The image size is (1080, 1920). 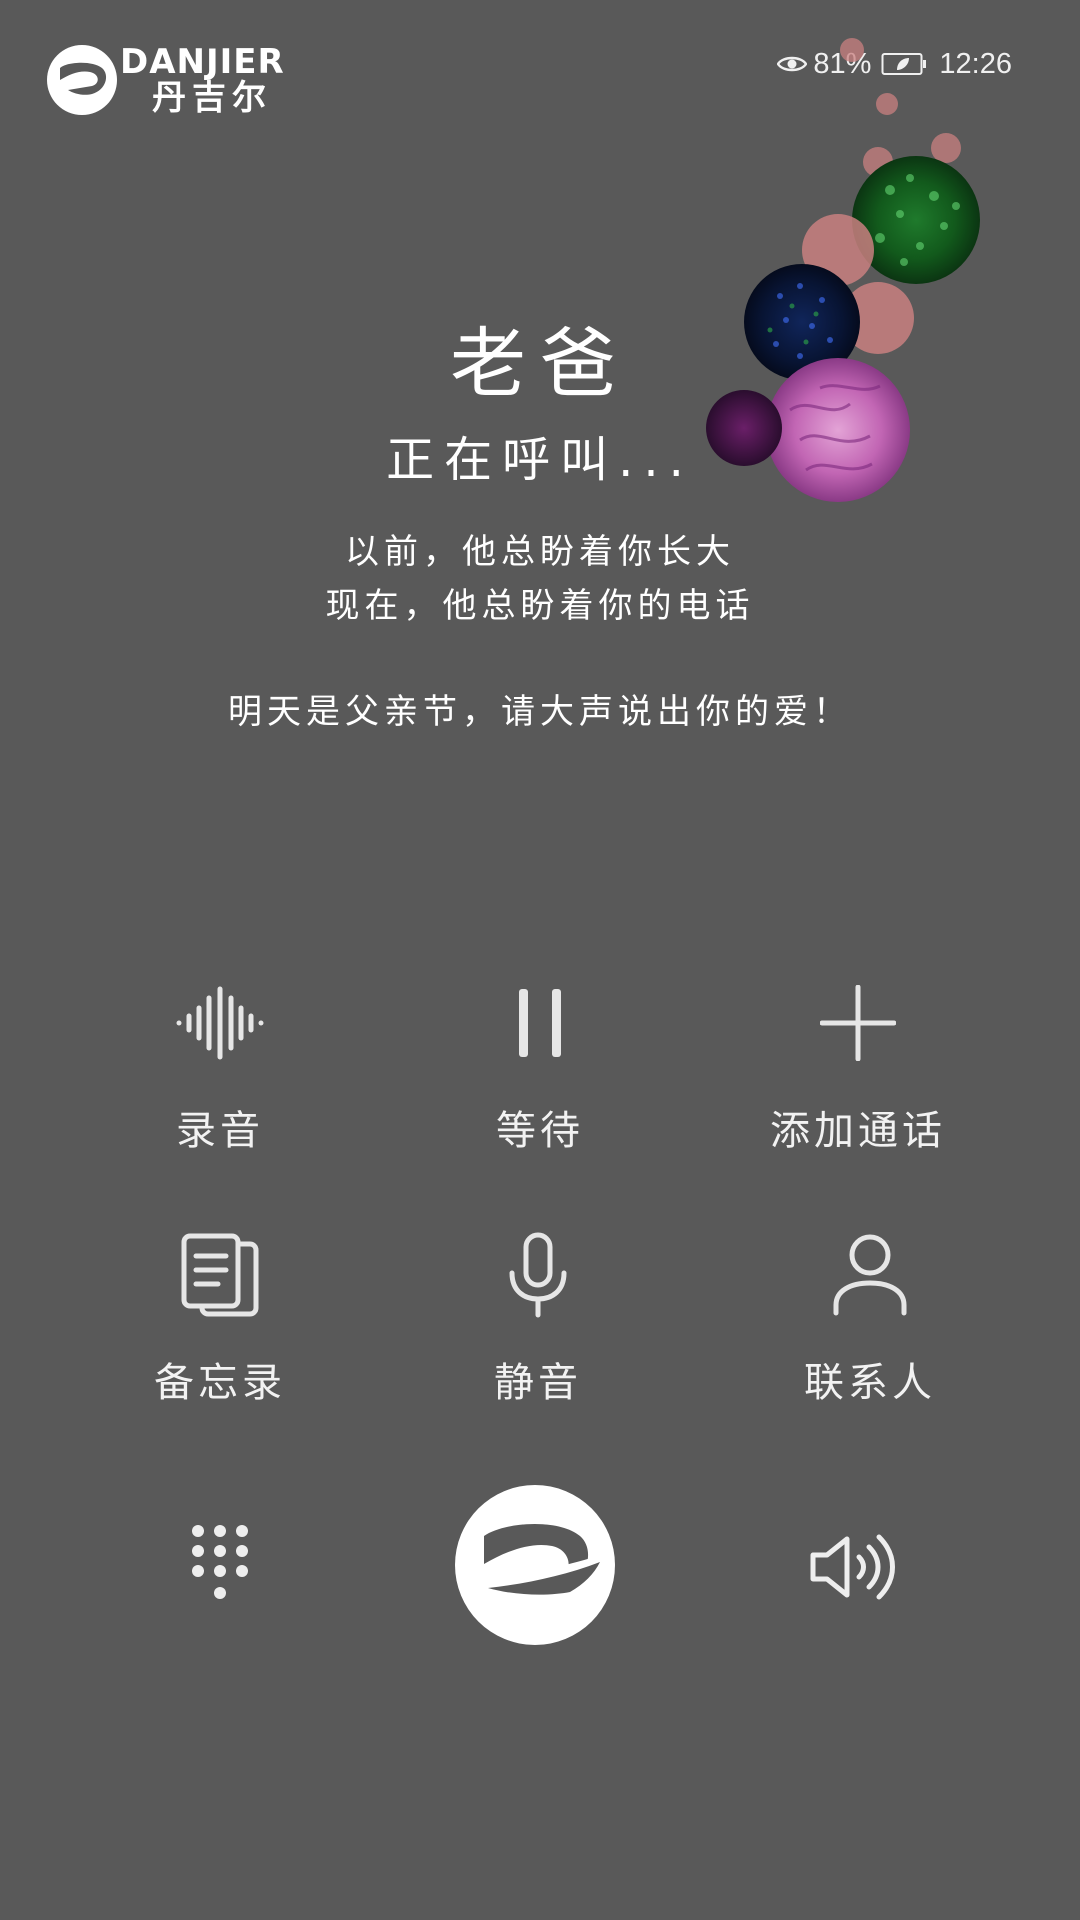 What do you see at coordinates (870, 1319) in the screenshot?
I see `contacts-button: 联系人` at bounding box center [870, 1319].